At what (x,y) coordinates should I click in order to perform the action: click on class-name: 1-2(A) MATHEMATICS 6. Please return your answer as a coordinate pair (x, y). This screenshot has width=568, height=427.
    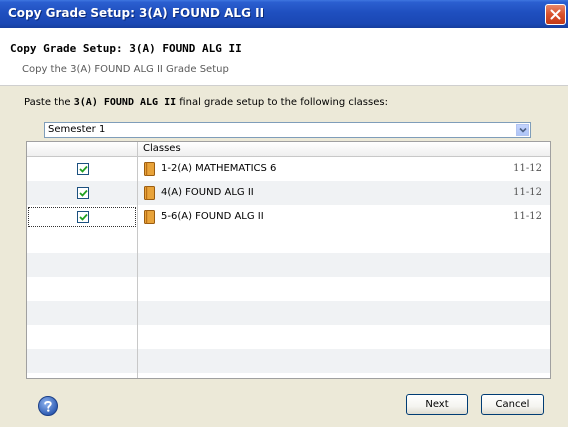
    Looking at the image, I should click on (219, 168).